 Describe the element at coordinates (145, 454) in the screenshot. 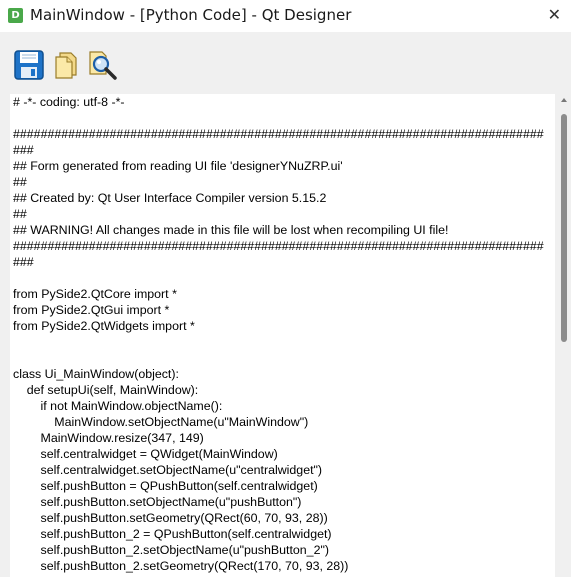

I see `code-line: self.centralwidget = QWidget(MainWindow)` at that location.